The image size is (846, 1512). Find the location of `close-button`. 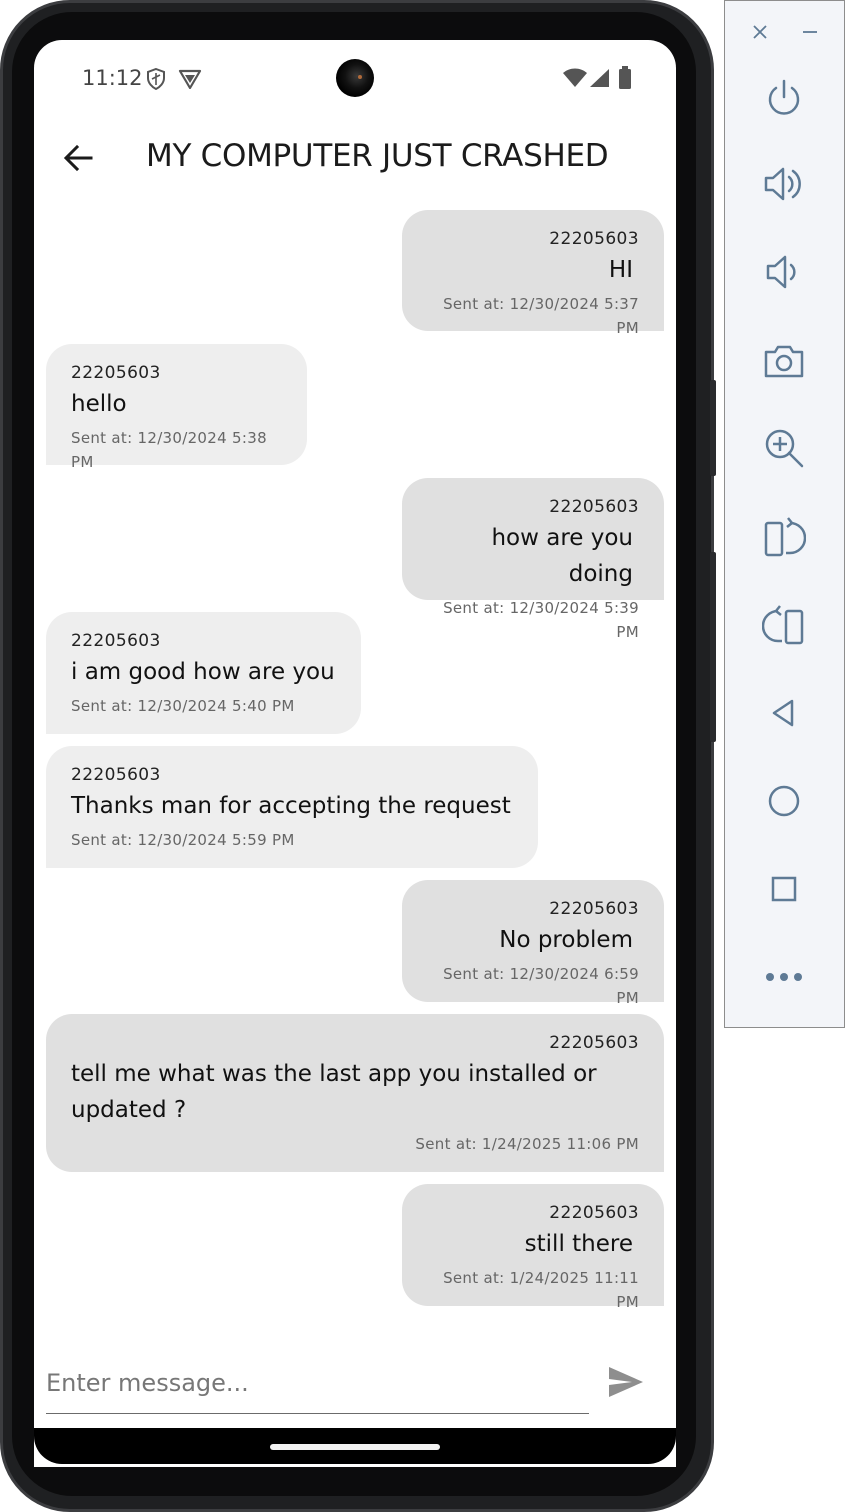

close-button is located at coordinates (760, 32).